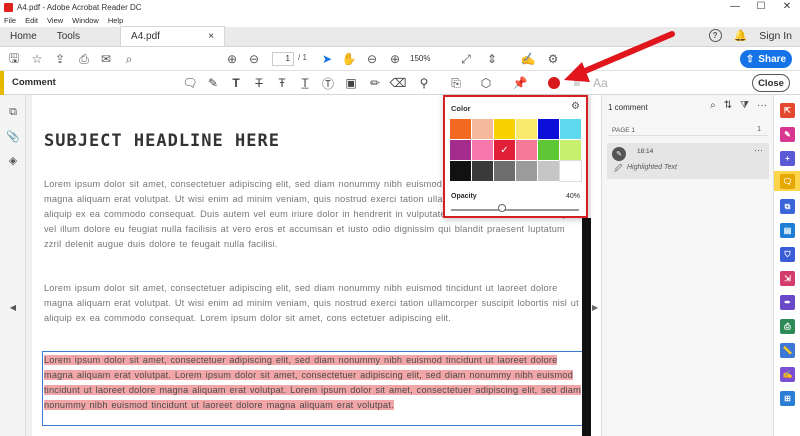  I want to click on strikethrough-icon: T, so click(259, 83).